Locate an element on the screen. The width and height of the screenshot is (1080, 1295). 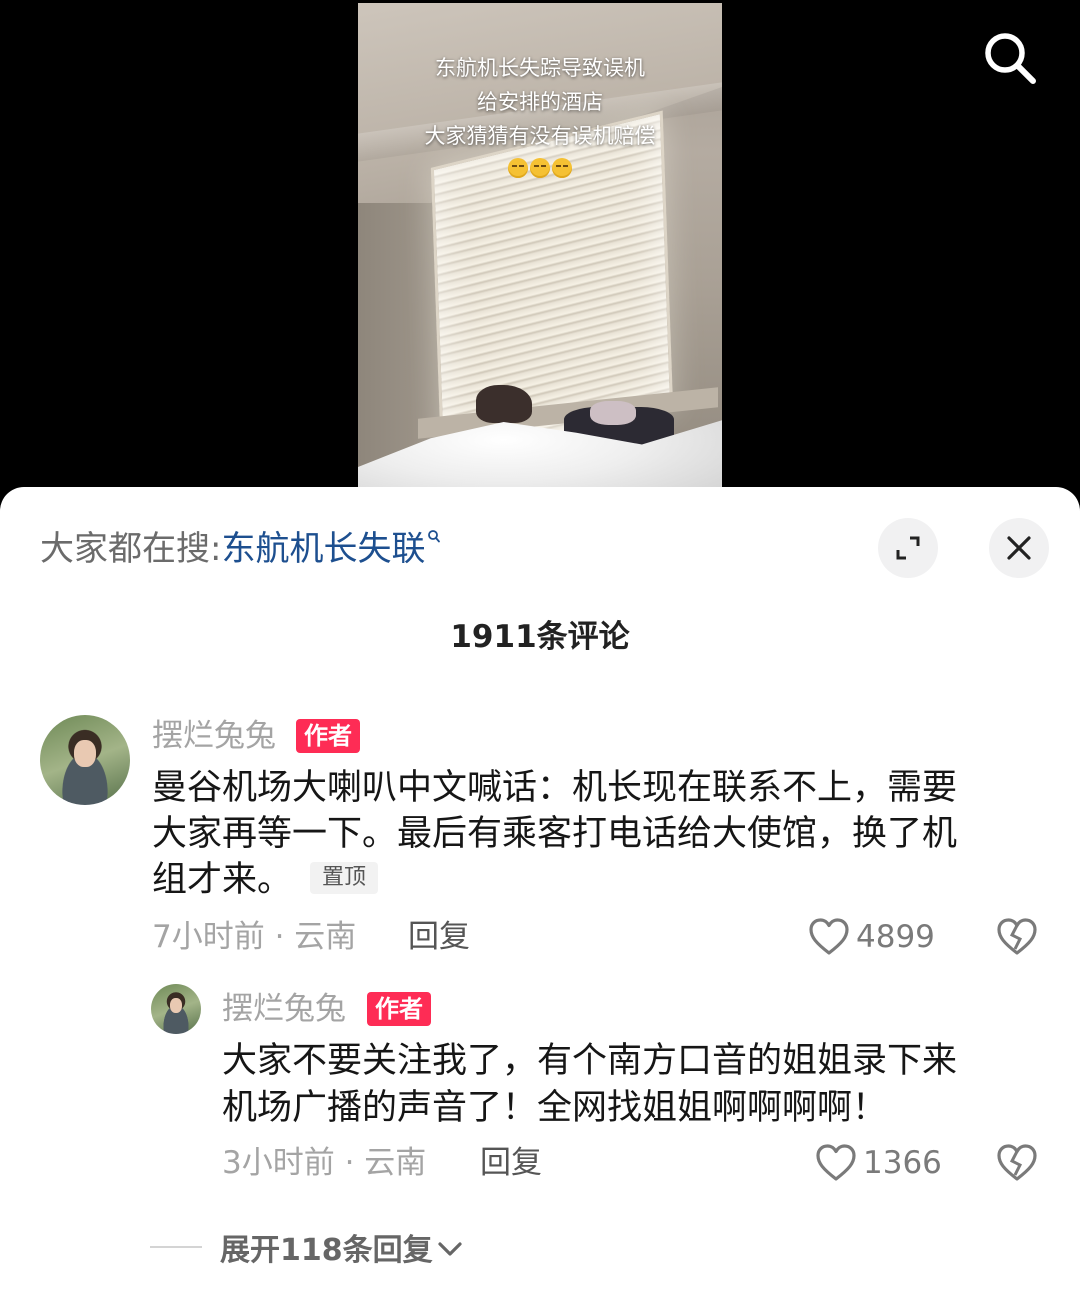
reply-meta: 3小时前 · 云南 is located at coordinates (324, 1163).